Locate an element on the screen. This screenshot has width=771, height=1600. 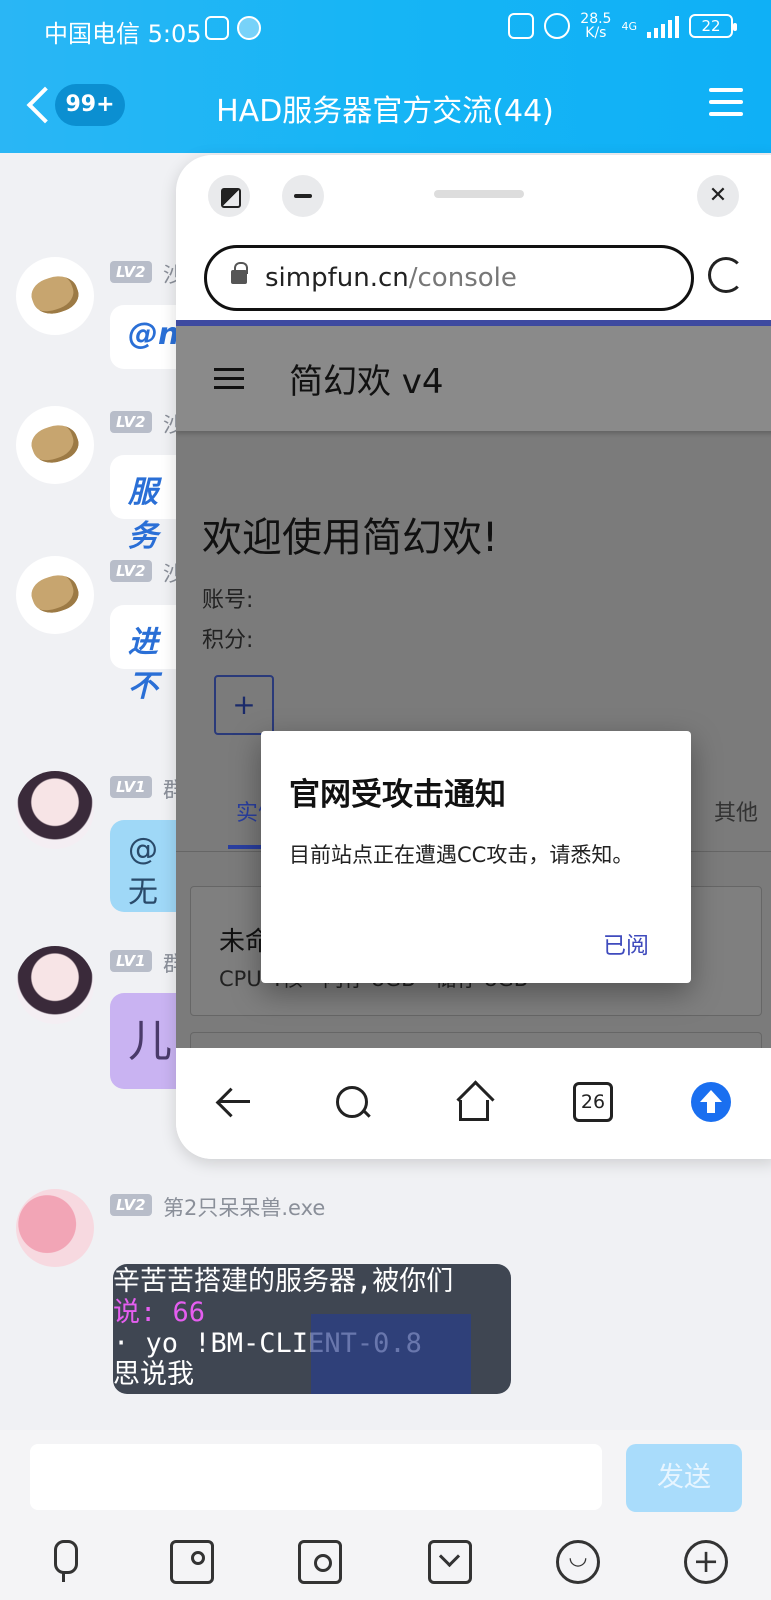
status-icons-right: 28.5 K/s 4G 22 is located at coordinates (622, 26).